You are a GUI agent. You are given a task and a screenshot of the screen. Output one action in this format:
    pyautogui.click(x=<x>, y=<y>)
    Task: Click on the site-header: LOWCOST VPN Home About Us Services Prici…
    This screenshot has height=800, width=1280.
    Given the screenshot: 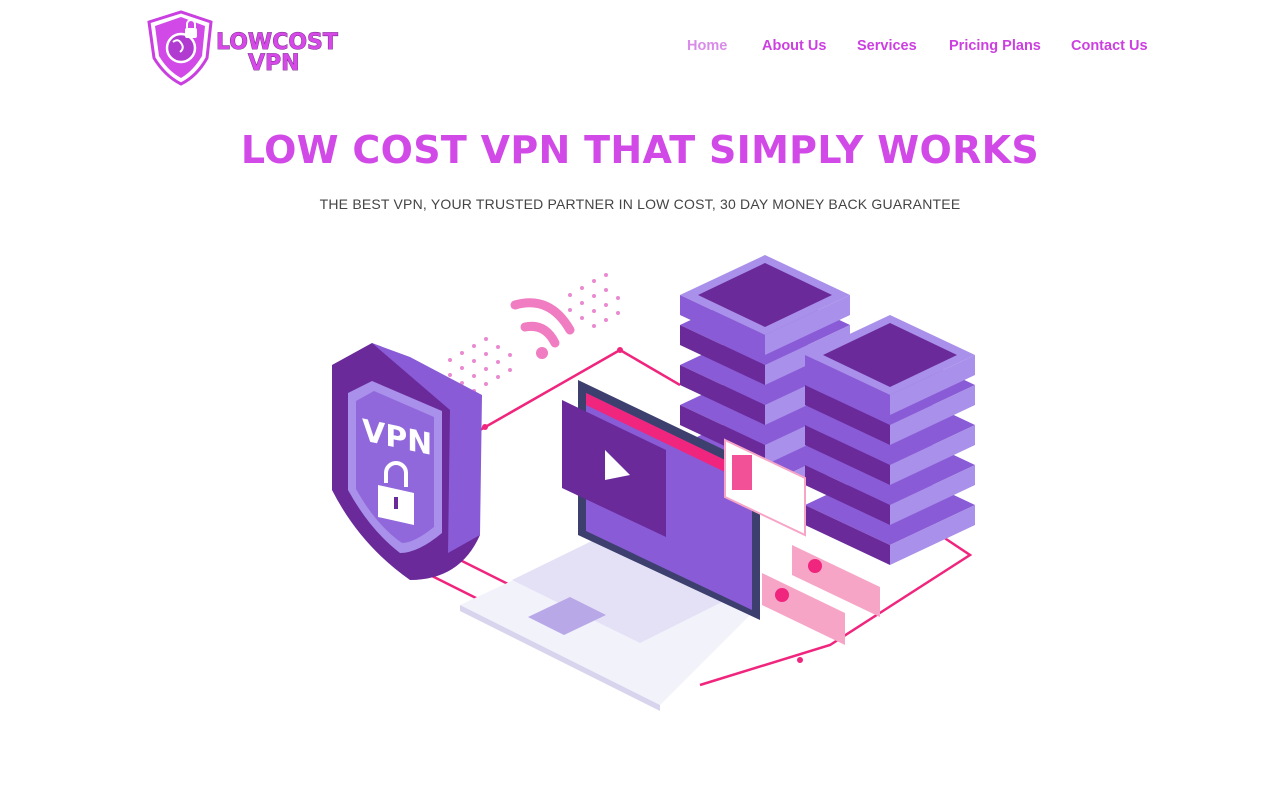 What is the action you would take?
    pyautogui.click(x=640, y=47)
    